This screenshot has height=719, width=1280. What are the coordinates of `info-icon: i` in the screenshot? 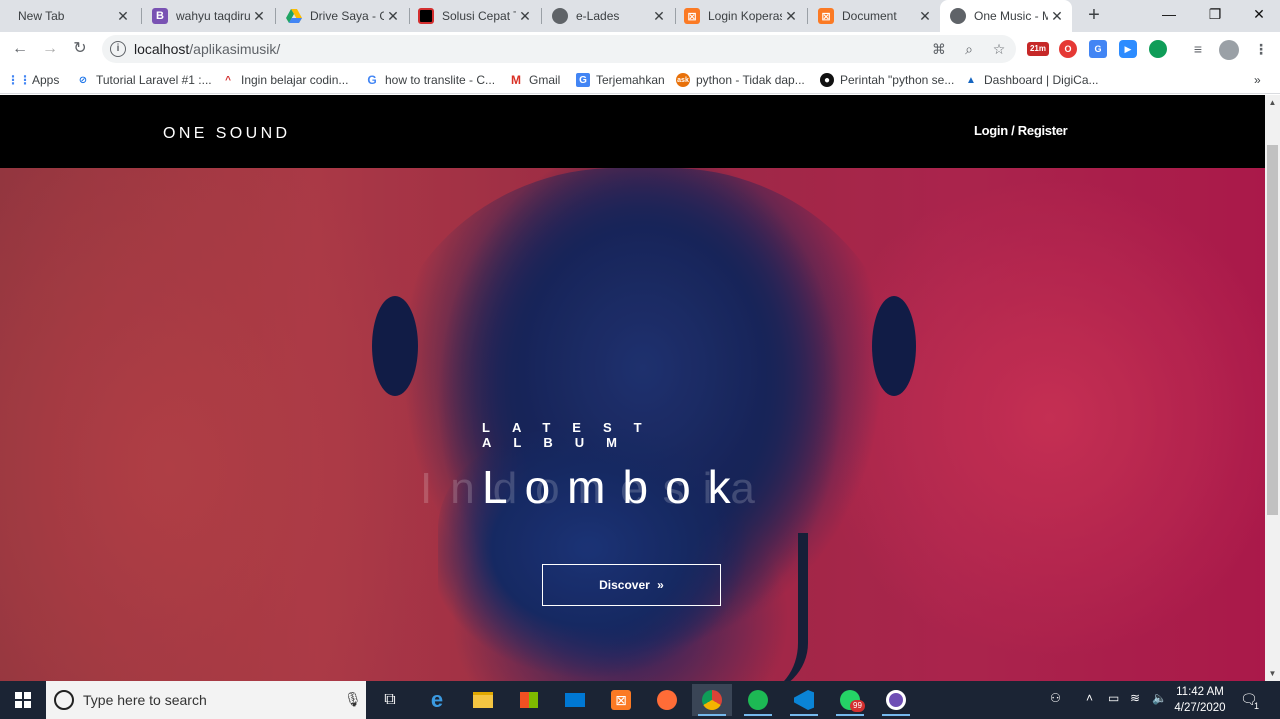 It's located at (118, 49).